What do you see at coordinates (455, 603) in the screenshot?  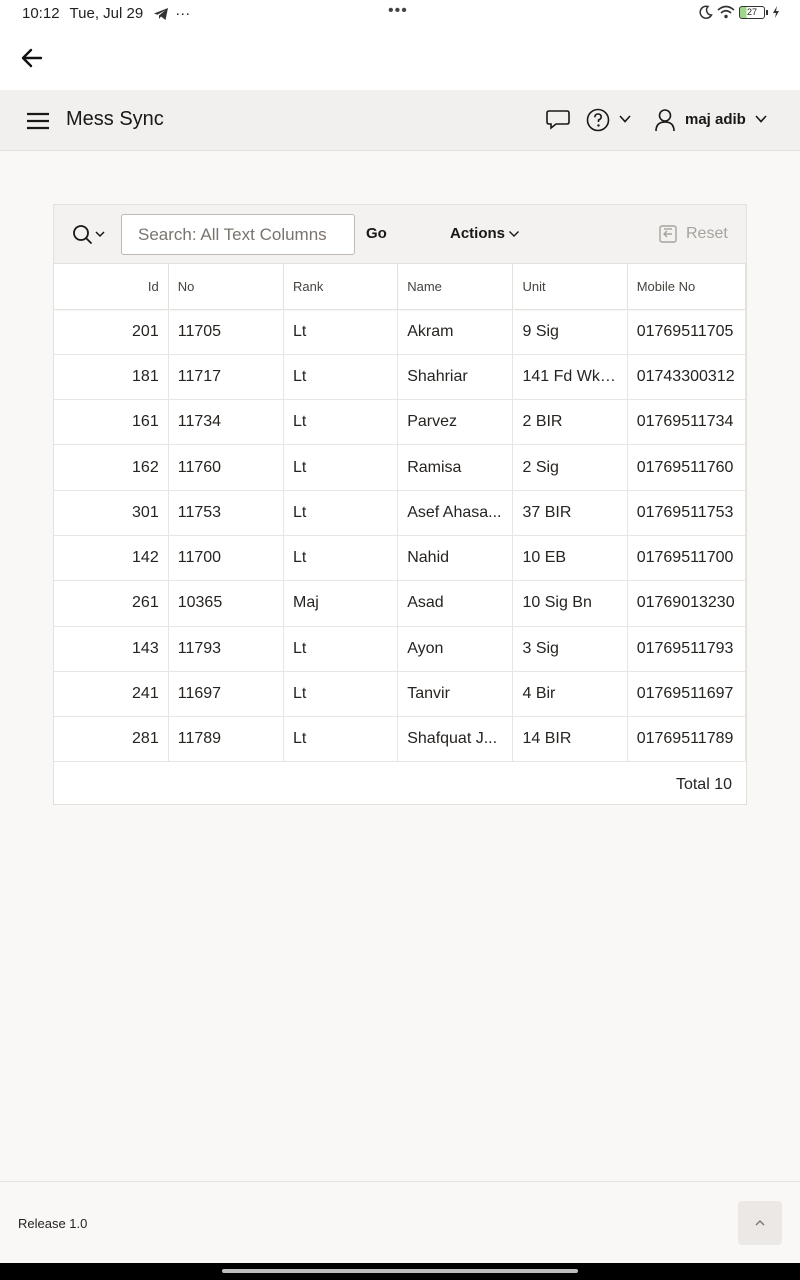 I see `cell-name: Asad` at bounding box center [455, 603].